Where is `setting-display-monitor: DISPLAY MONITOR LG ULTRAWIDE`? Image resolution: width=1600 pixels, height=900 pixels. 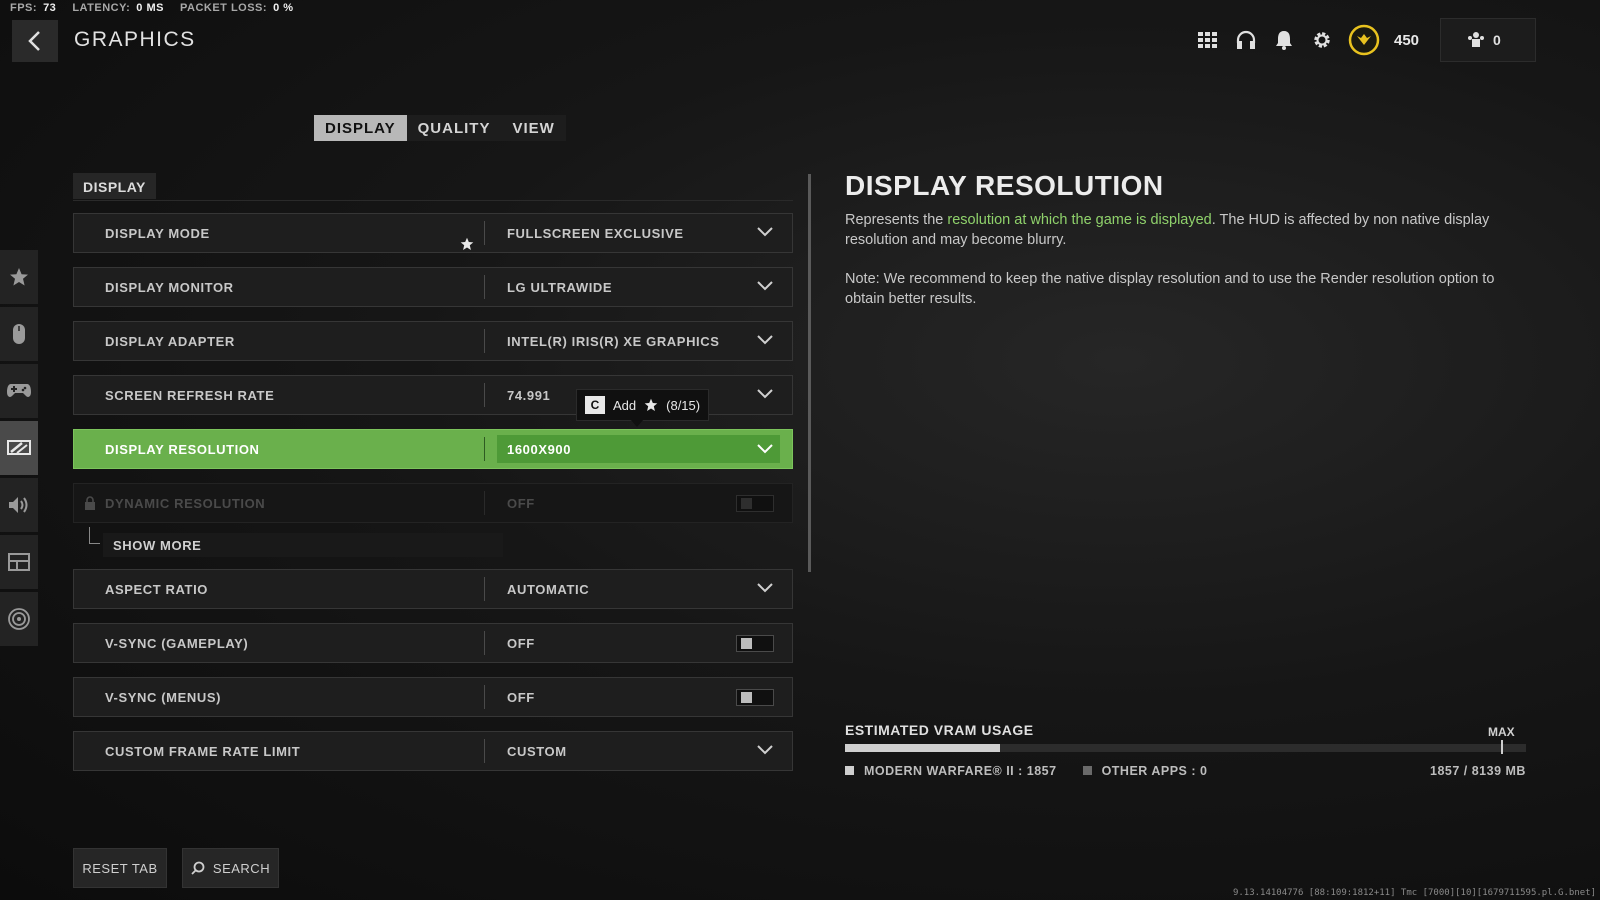 setting-display-monitor: DISPLAY MONITOR LG ULTRAWIDE is located at coordinates (433, 287).